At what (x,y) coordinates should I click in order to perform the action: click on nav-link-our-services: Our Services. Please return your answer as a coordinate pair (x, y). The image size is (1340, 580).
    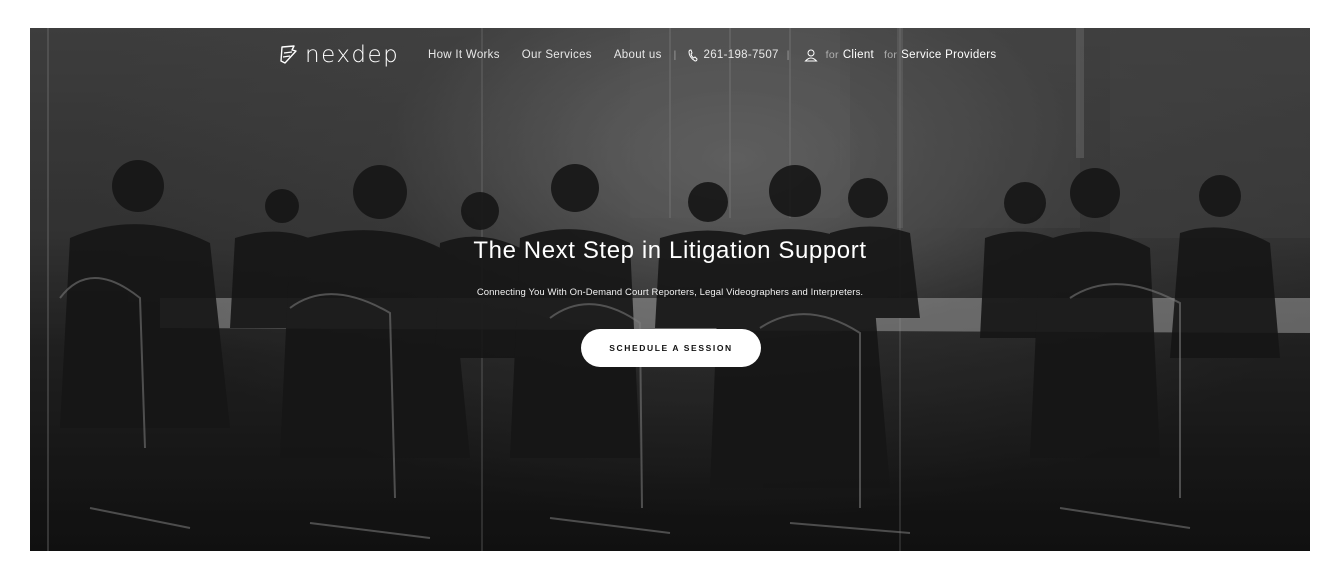
    Looking at the image, I should click on (557, 55).